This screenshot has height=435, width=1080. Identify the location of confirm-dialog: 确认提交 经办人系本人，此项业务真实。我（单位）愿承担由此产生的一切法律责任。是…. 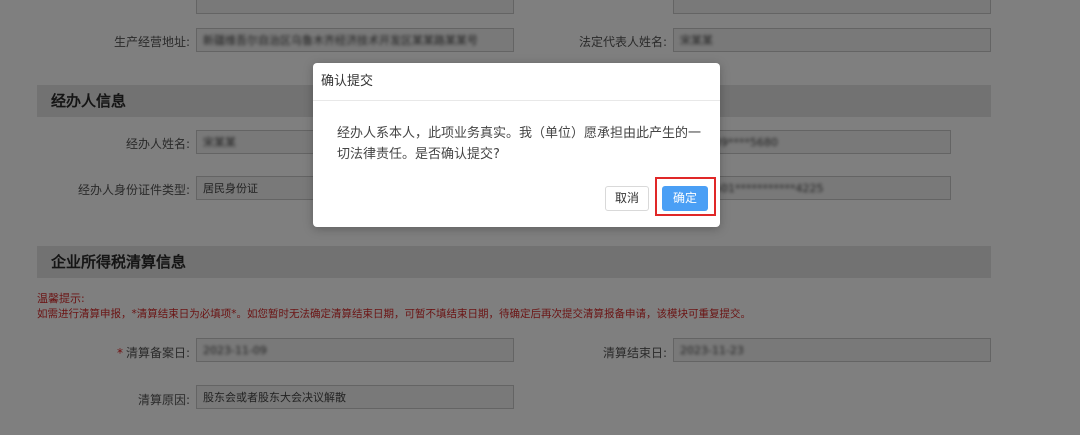
(516, 145).